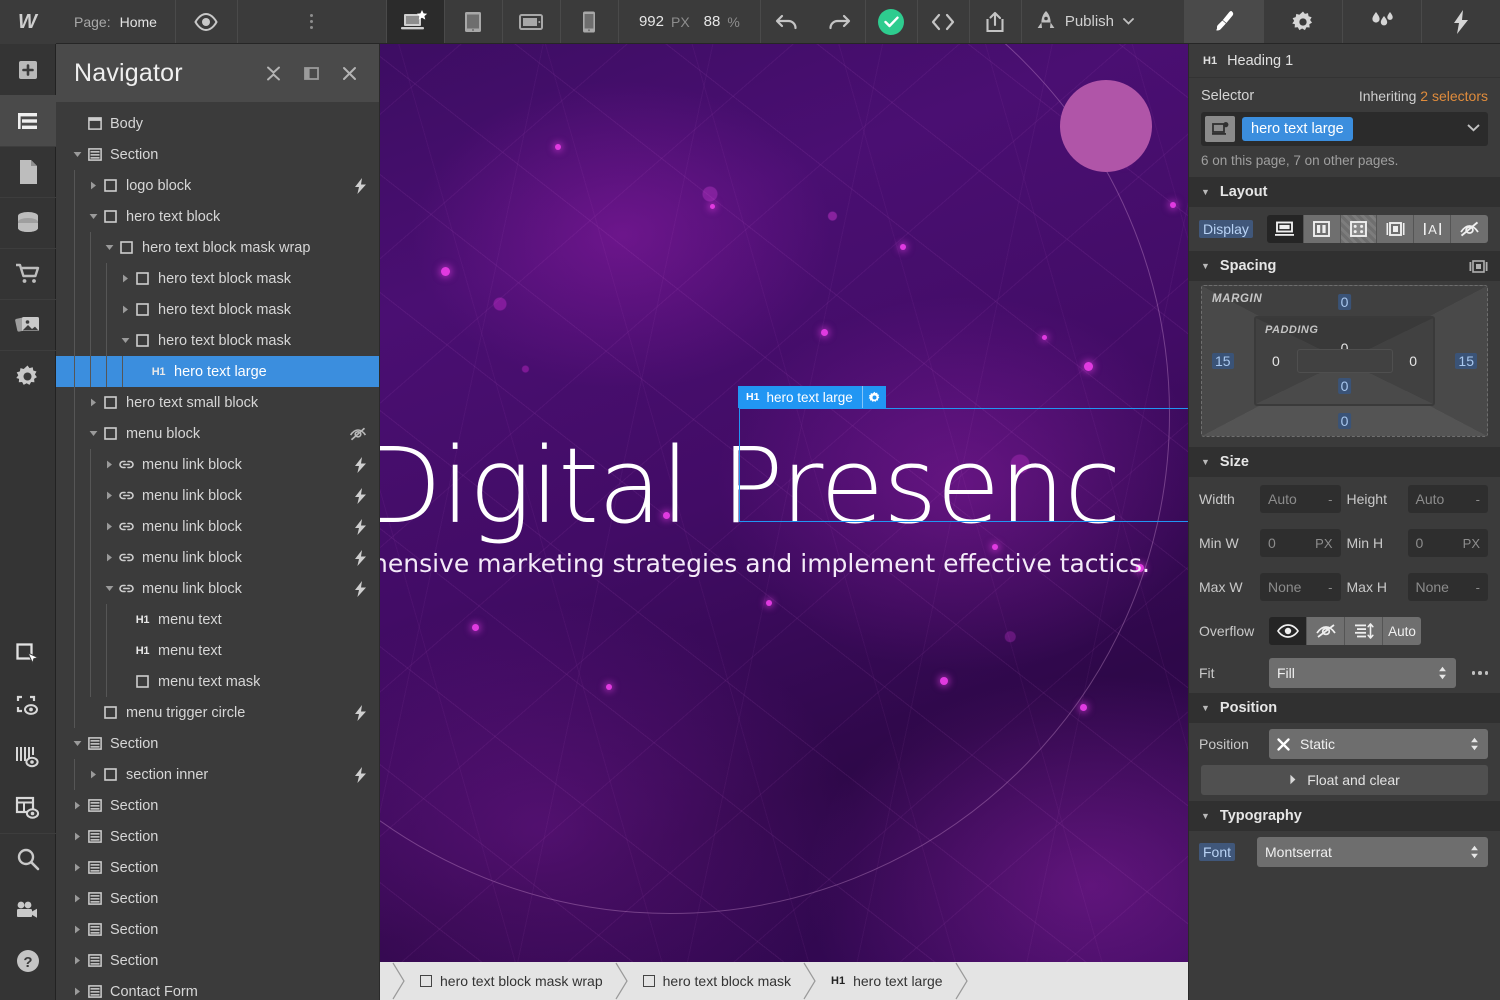  I want to click on selection-label-badge: H1 hero text large, so click(812, 397).